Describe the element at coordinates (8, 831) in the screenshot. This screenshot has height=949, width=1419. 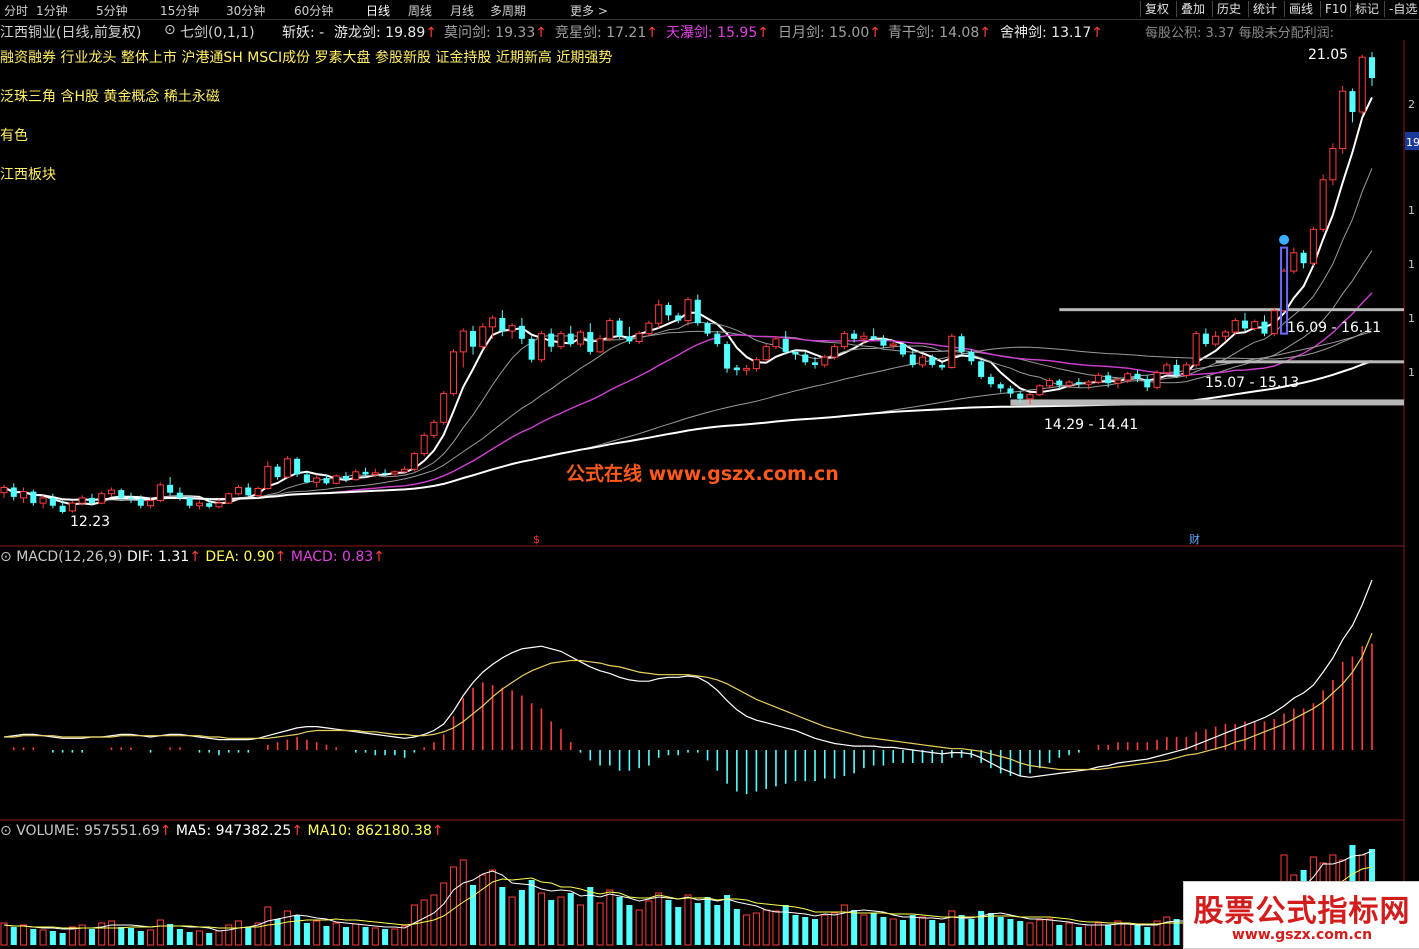
I see `volume-collapse-icon: ⊙` at that location.